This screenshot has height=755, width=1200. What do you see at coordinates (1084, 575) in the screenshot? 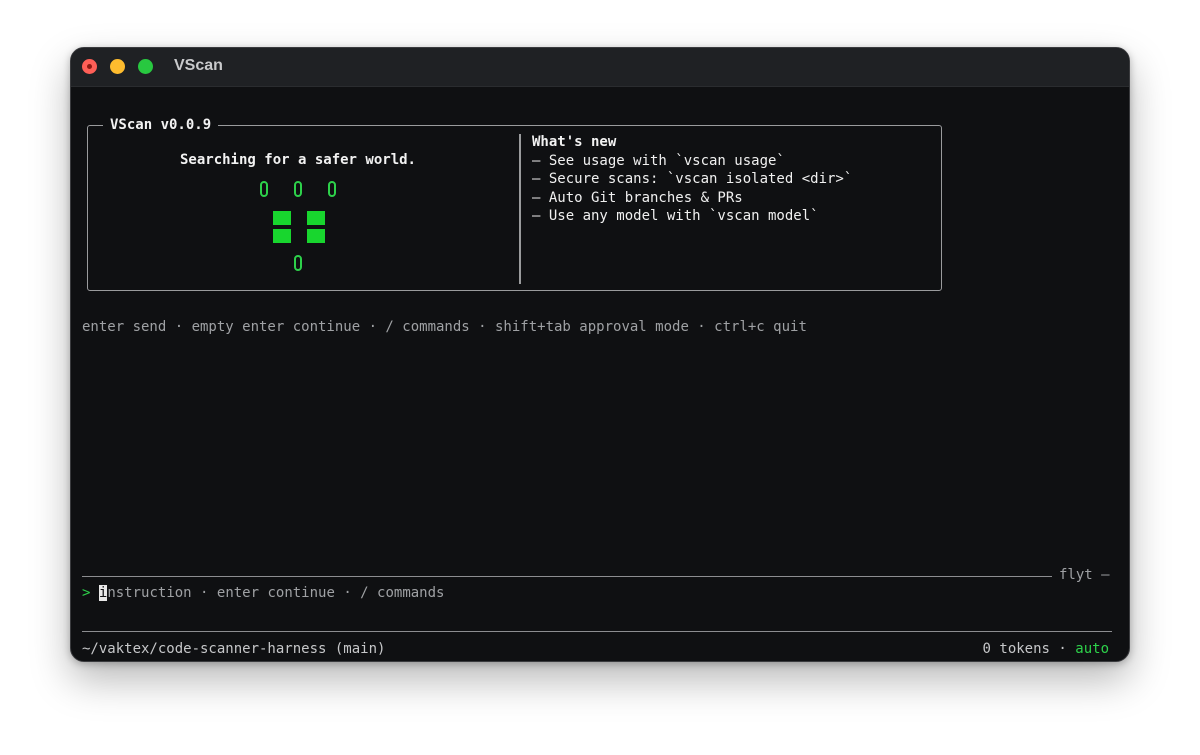
I see `input-label: flyt —` at bounding box center [1084, 575].